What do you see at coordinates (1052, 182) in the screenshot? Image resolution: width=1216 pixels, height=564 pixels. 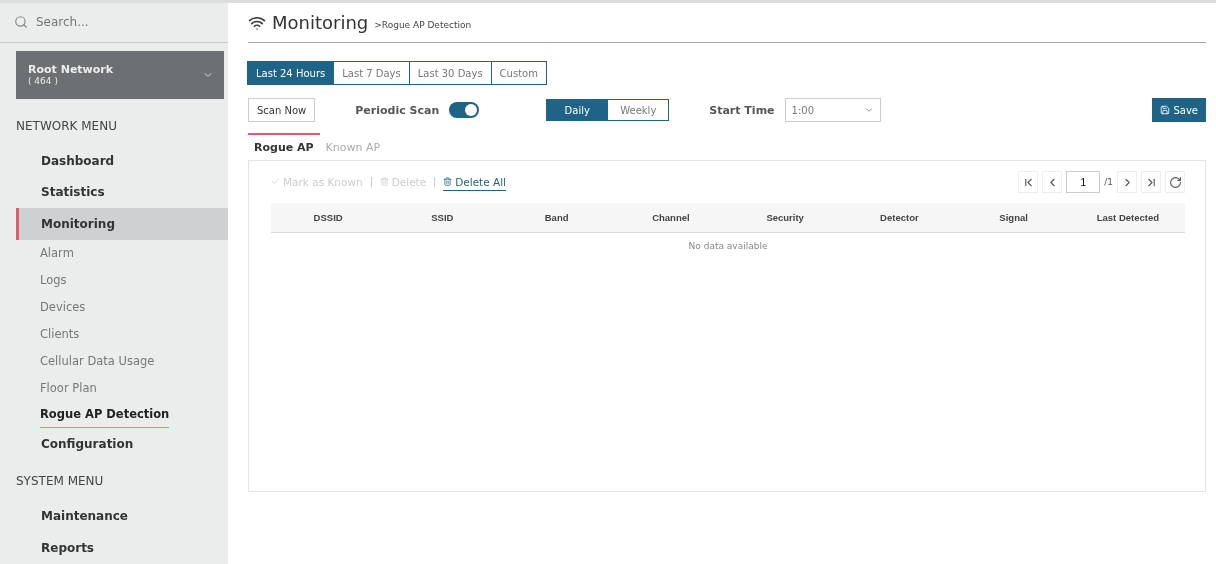 I see `previous-page-button` at bounding box center [1052, 182].